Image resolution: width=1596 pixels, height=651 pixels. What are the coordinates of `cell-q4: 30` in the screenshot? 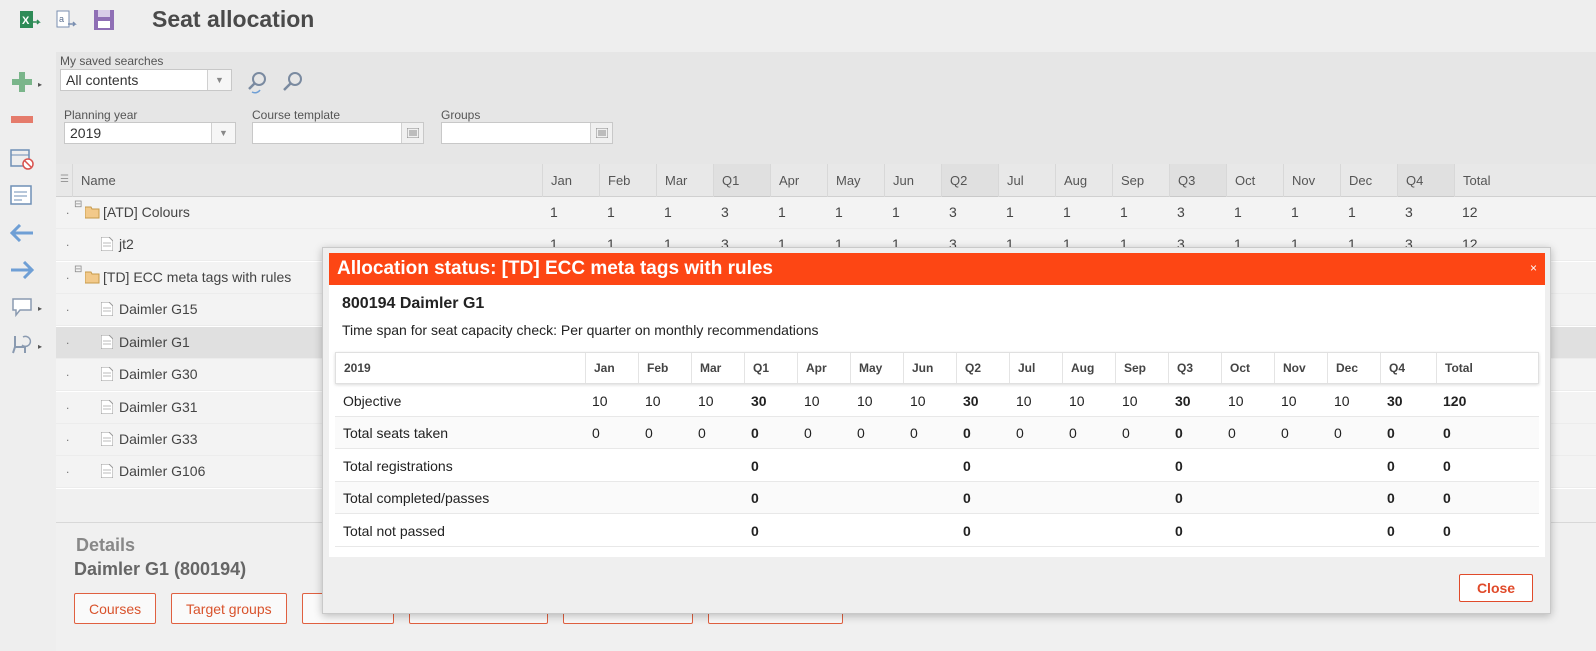 It's located at (1395, 401).